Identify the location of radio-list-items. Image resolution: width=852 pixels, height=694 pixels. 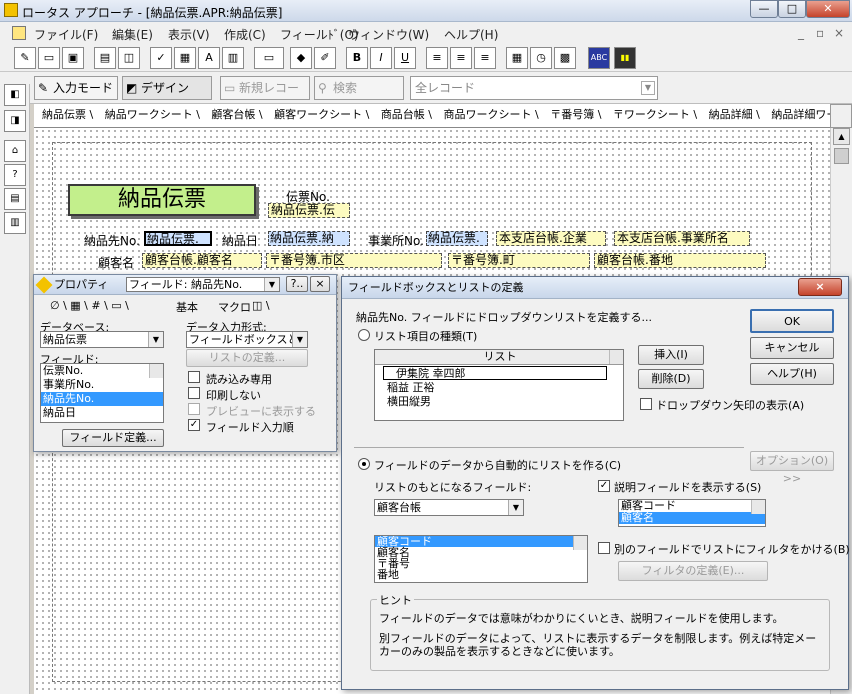
(364, 335).